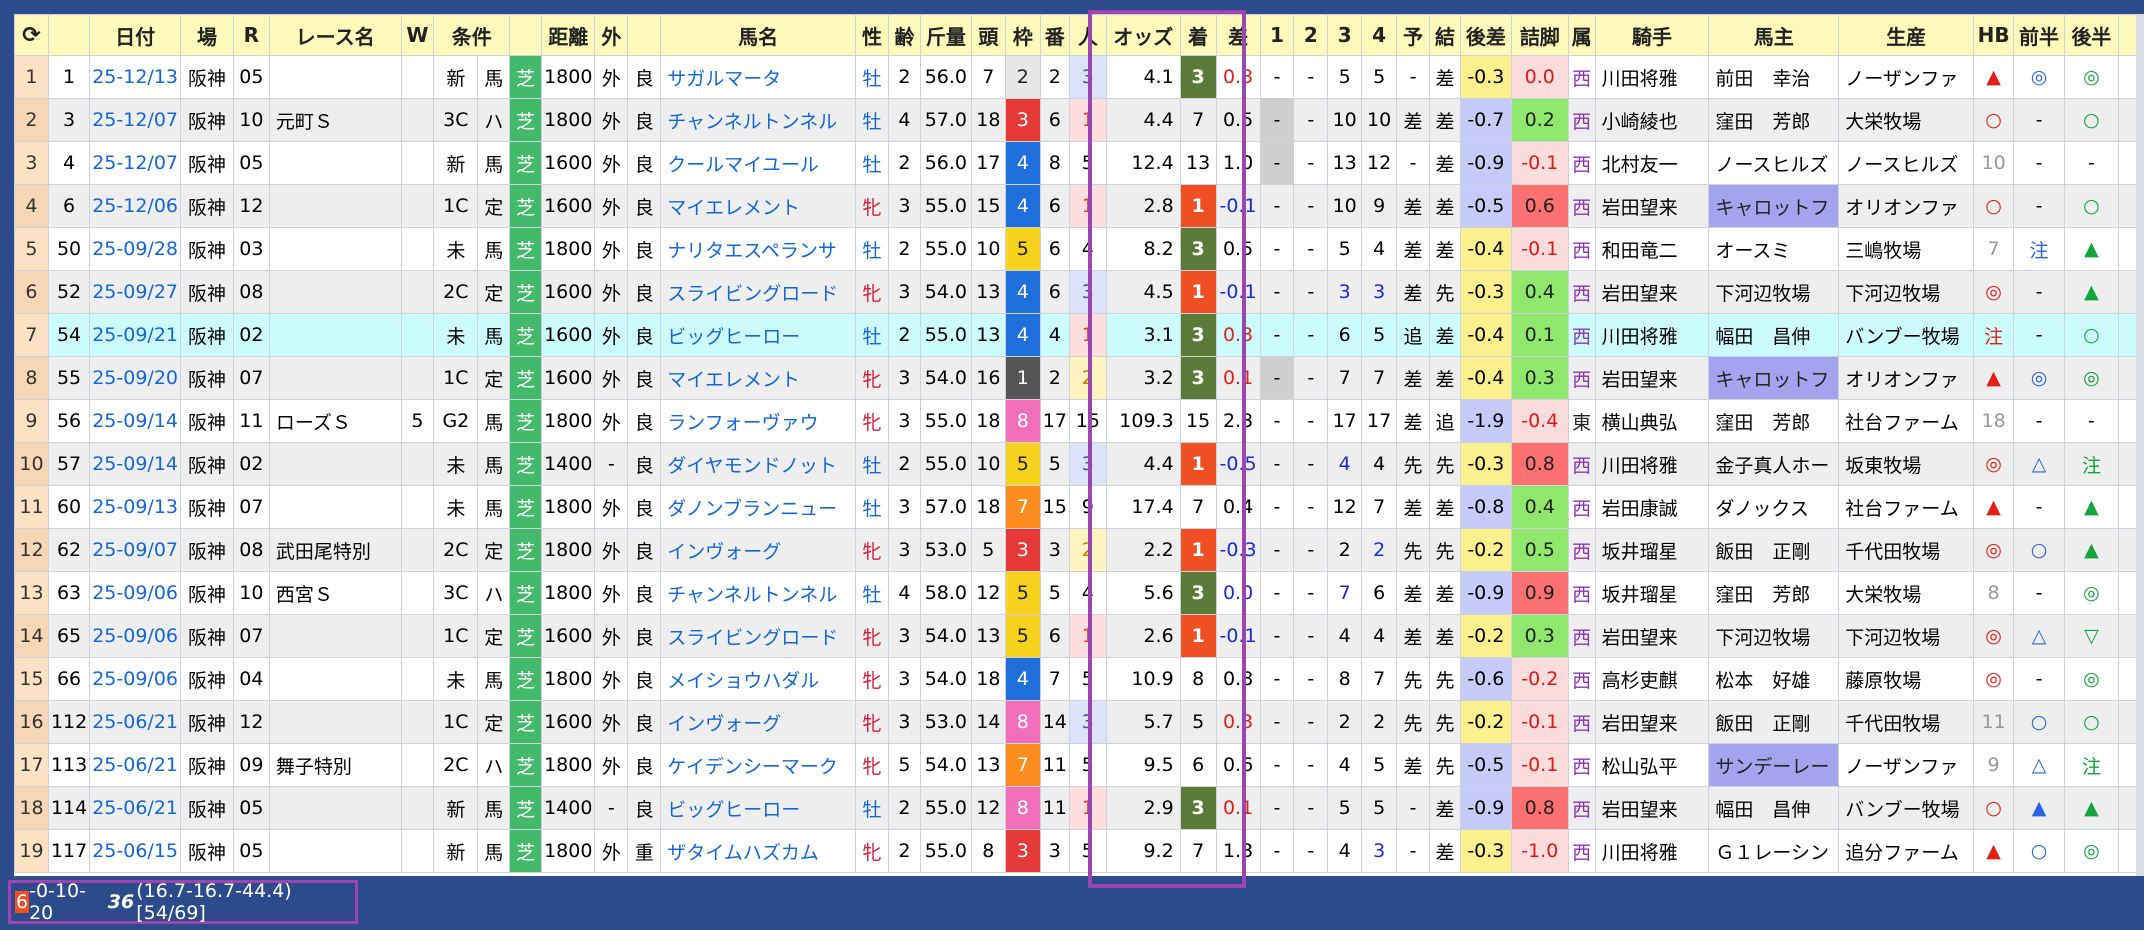  Describe the element at coordinates (1277, 163) in the screenshot. I see `corner1-cell: -` at that location.